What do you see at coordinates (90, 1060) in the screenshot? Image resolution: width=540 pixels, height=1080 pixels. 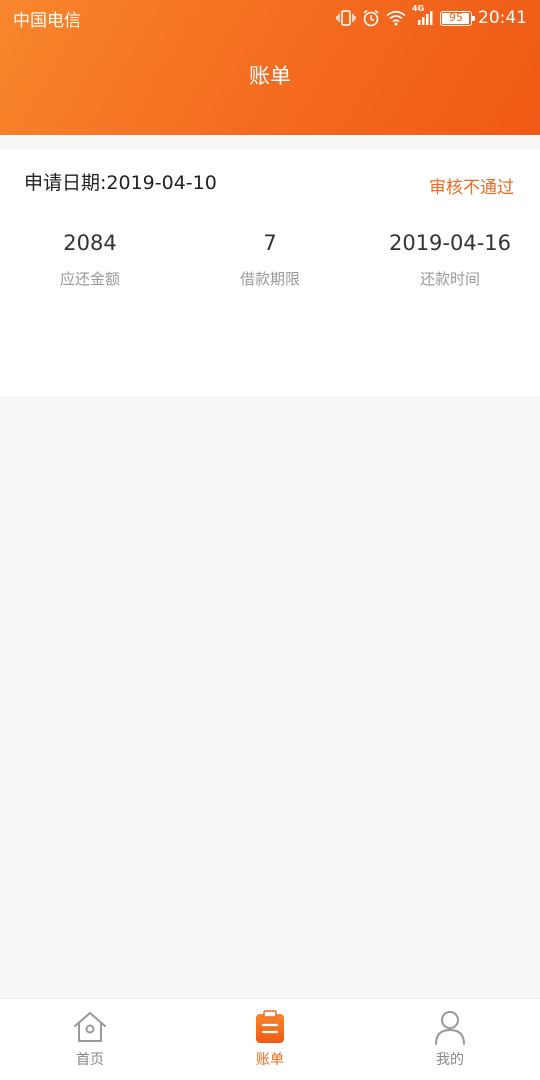 I see `tab-home-label: 首页` at bounding box center [90, 1060].